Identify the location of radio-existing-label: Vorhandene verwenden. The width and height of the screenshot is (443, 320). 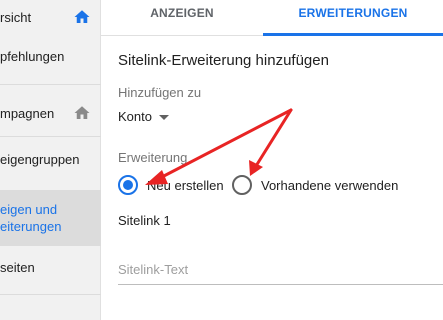
(329, 185).